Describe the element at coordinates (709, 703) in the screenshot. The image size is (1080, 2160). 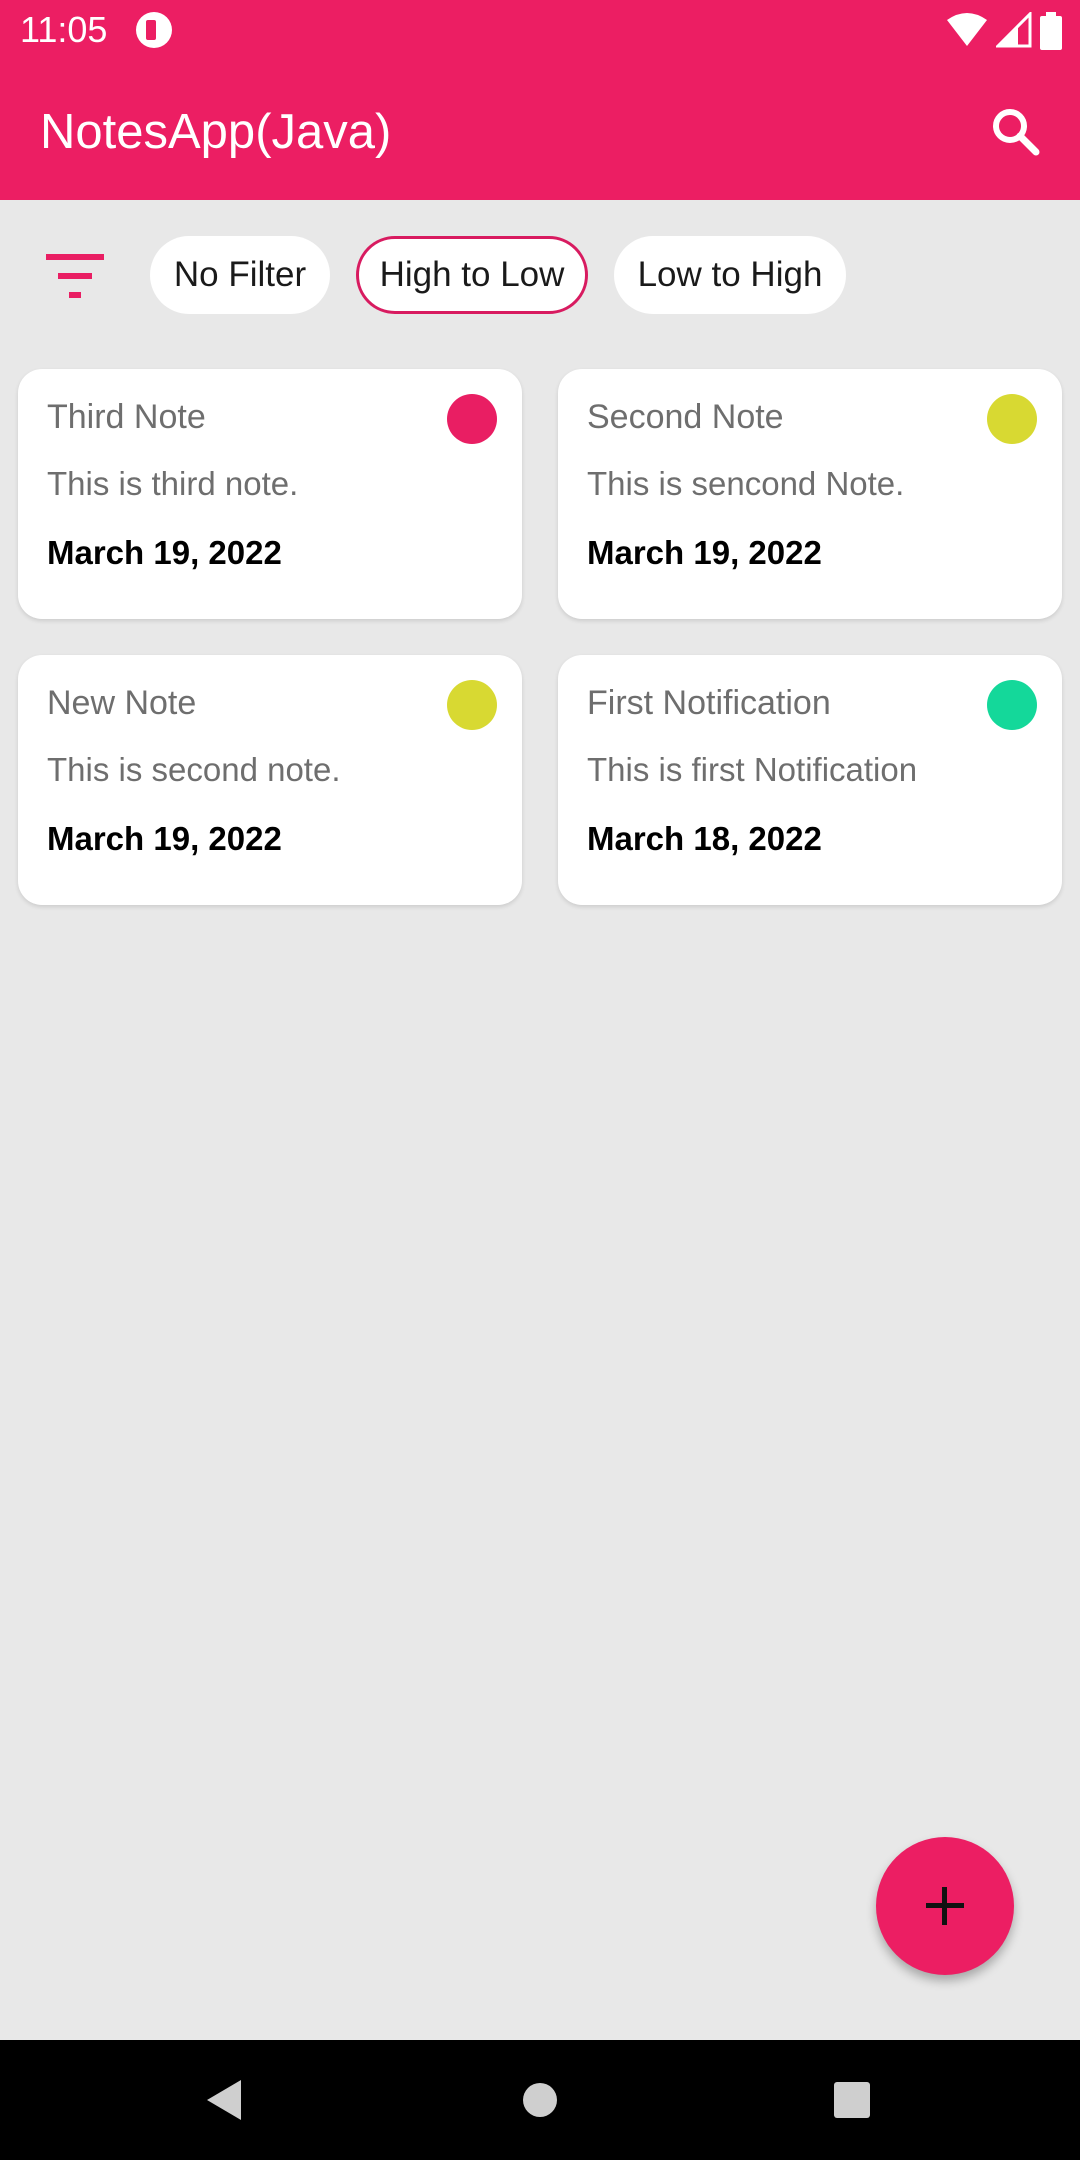
I see `note-title: First Notification` at that location.